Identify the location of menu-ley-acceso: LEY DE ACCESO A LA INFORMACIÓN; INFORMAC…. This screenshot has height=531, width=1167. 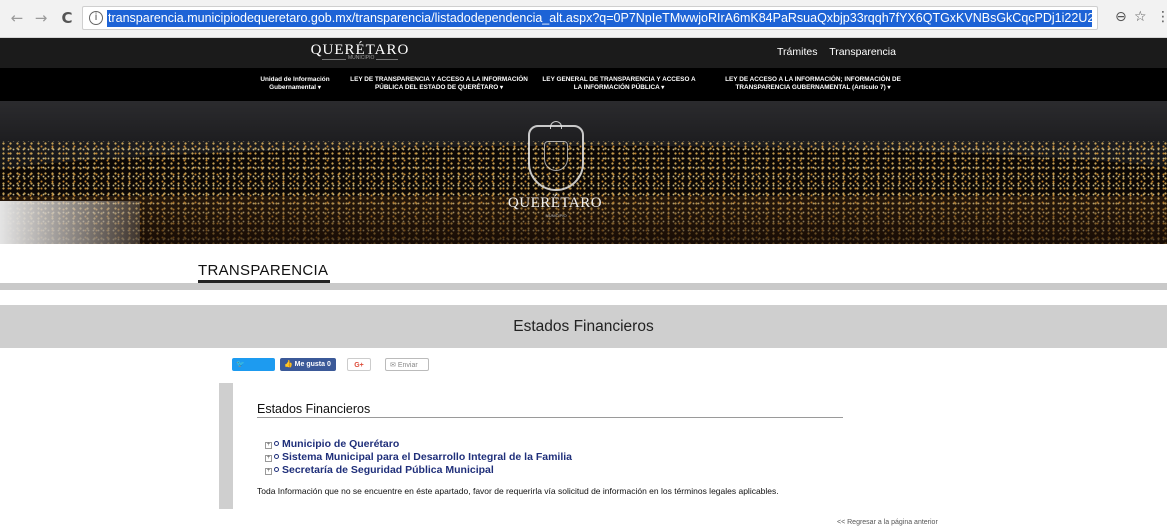
(813, 84).